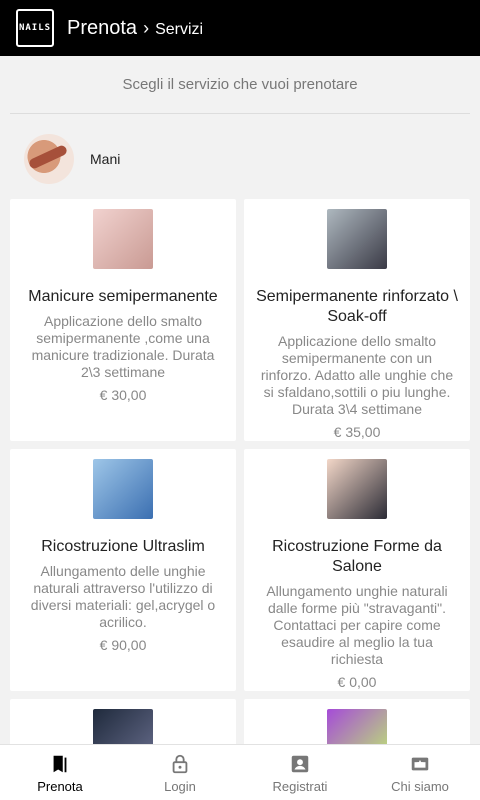 Image resolution: width=480 pixels, height=800 pixels. I want to click on app-bar: NAILS Prenota › Servizi, so click(240, 28).